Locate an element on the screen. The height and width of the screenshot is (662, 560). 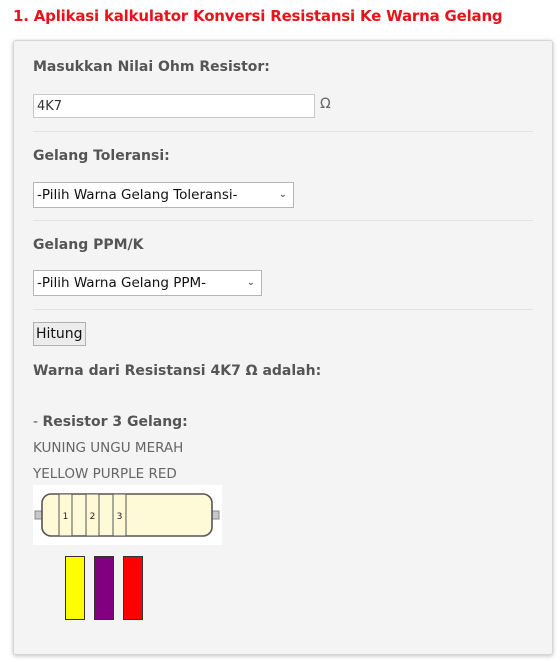
ohm-input is located at coordinates (174, 106).